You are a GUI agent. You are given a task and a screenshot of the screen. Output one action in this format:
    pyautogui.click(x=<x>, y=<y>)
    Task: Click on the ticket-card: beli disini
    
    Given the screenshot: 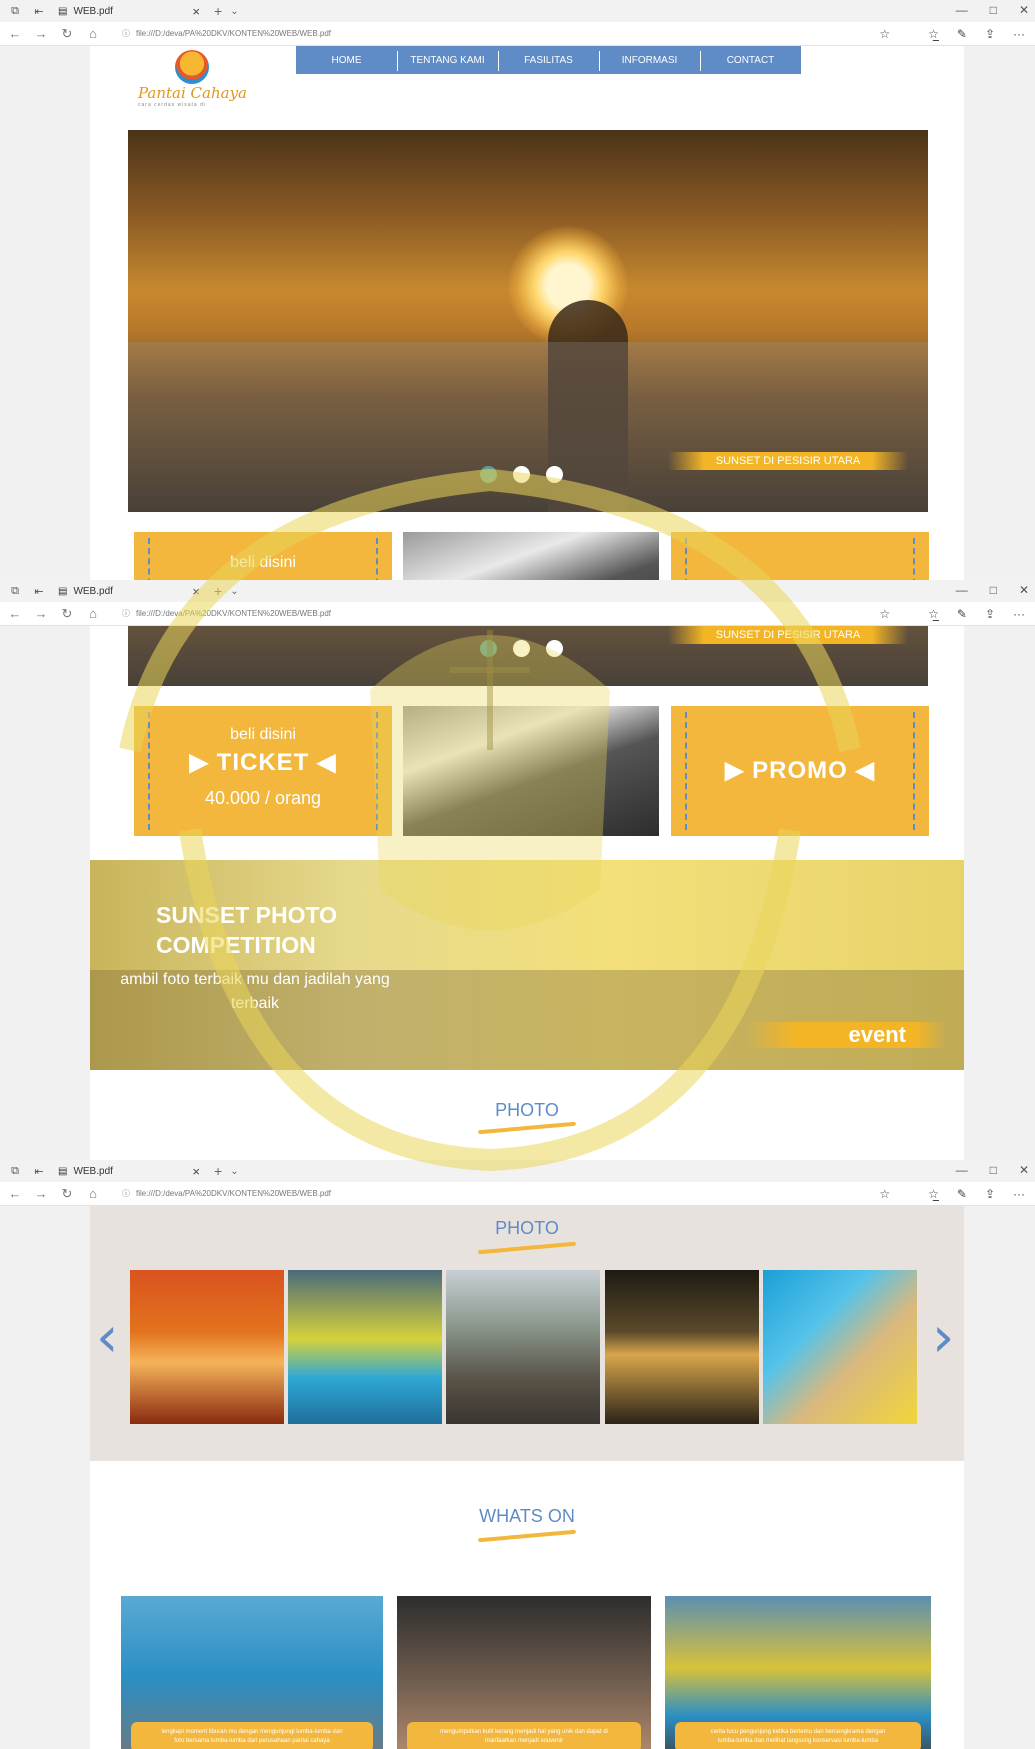 What is the action you would take?
    pyautogui.click(x=263, y=556)
    